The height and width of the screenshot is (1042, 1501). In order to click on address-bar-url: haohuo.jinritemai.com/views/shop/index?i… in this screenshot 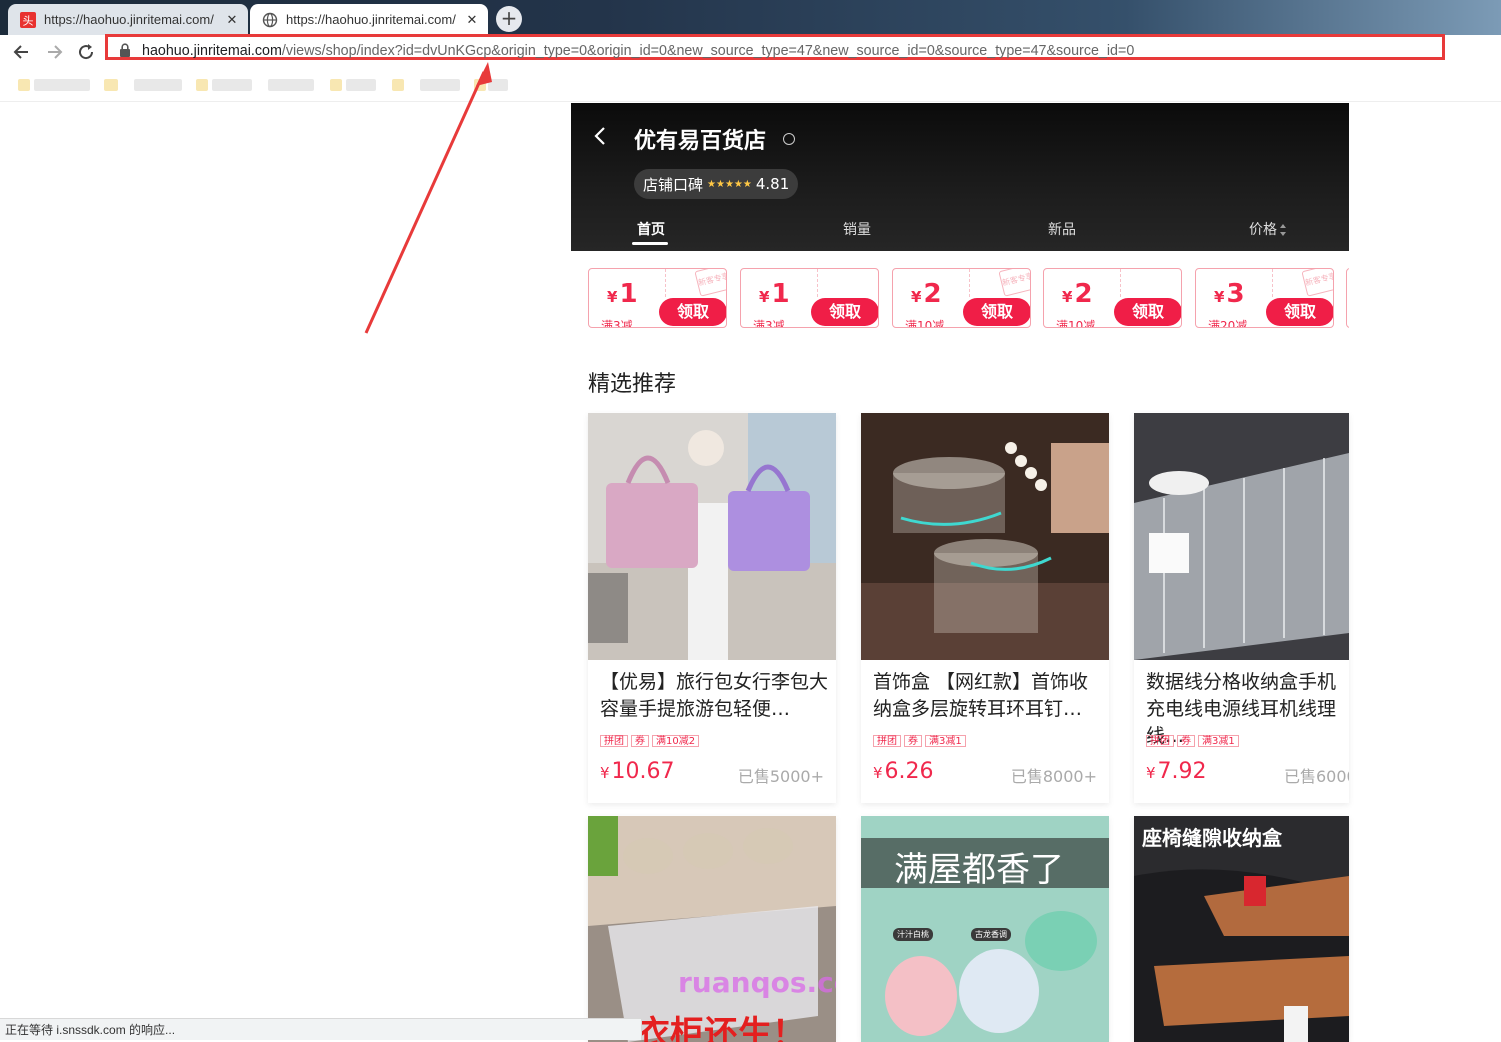, I will do `click(638, 51)`.